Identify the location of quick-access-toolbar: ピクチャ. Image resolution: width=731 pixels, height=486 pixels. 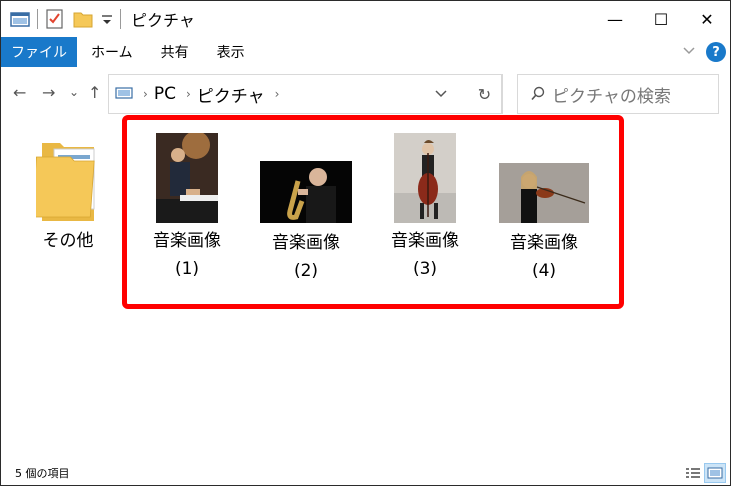
(98, 19).